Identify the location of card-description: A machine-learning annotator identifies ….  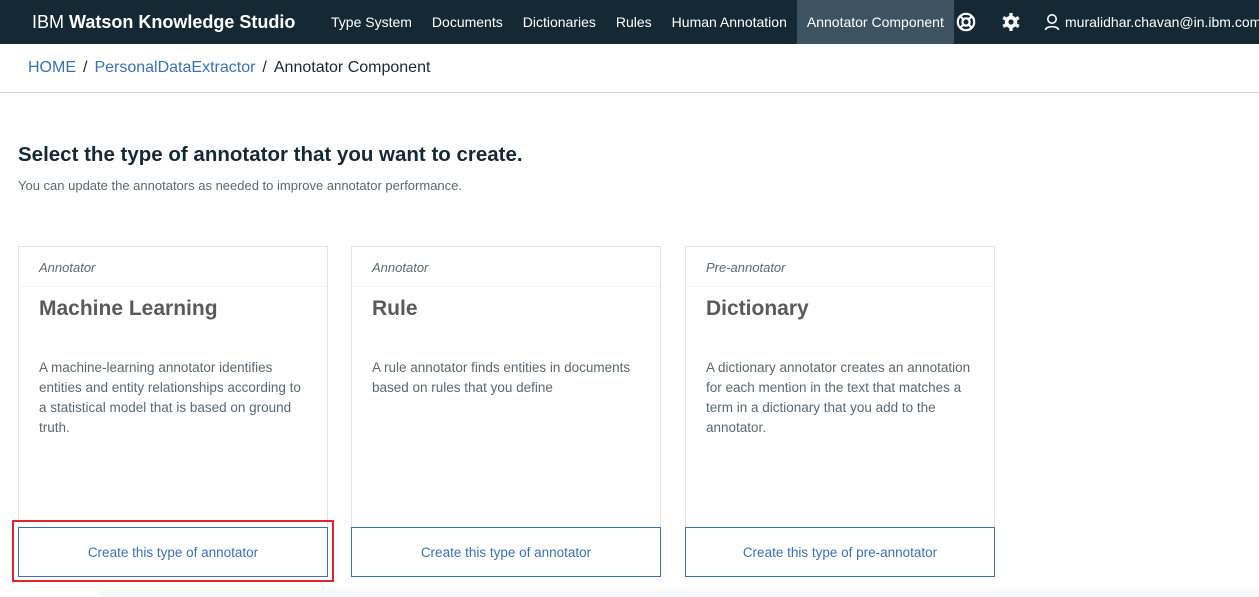
(170, 397).